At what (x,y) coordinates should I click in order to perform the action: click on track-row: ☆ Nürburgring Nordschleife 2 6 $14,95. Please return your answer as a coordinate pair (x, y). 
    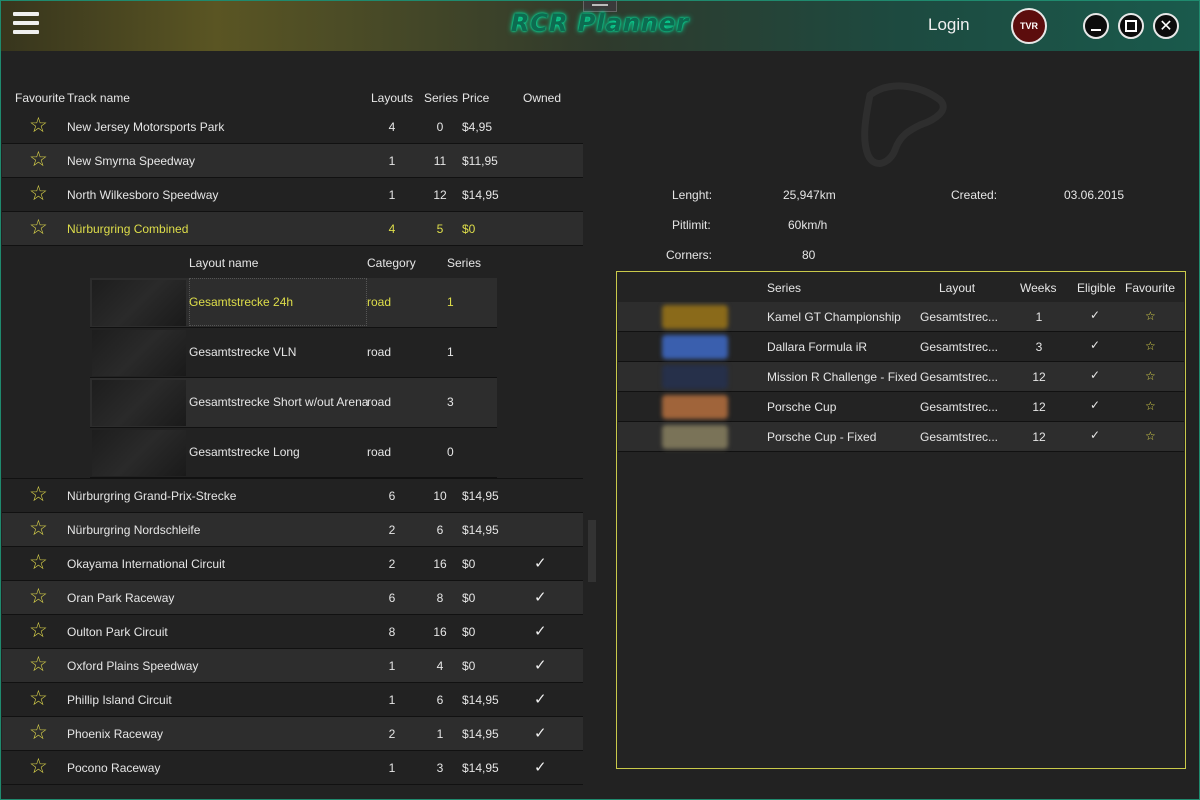
    Looking at the image, I should click on (292, 530).